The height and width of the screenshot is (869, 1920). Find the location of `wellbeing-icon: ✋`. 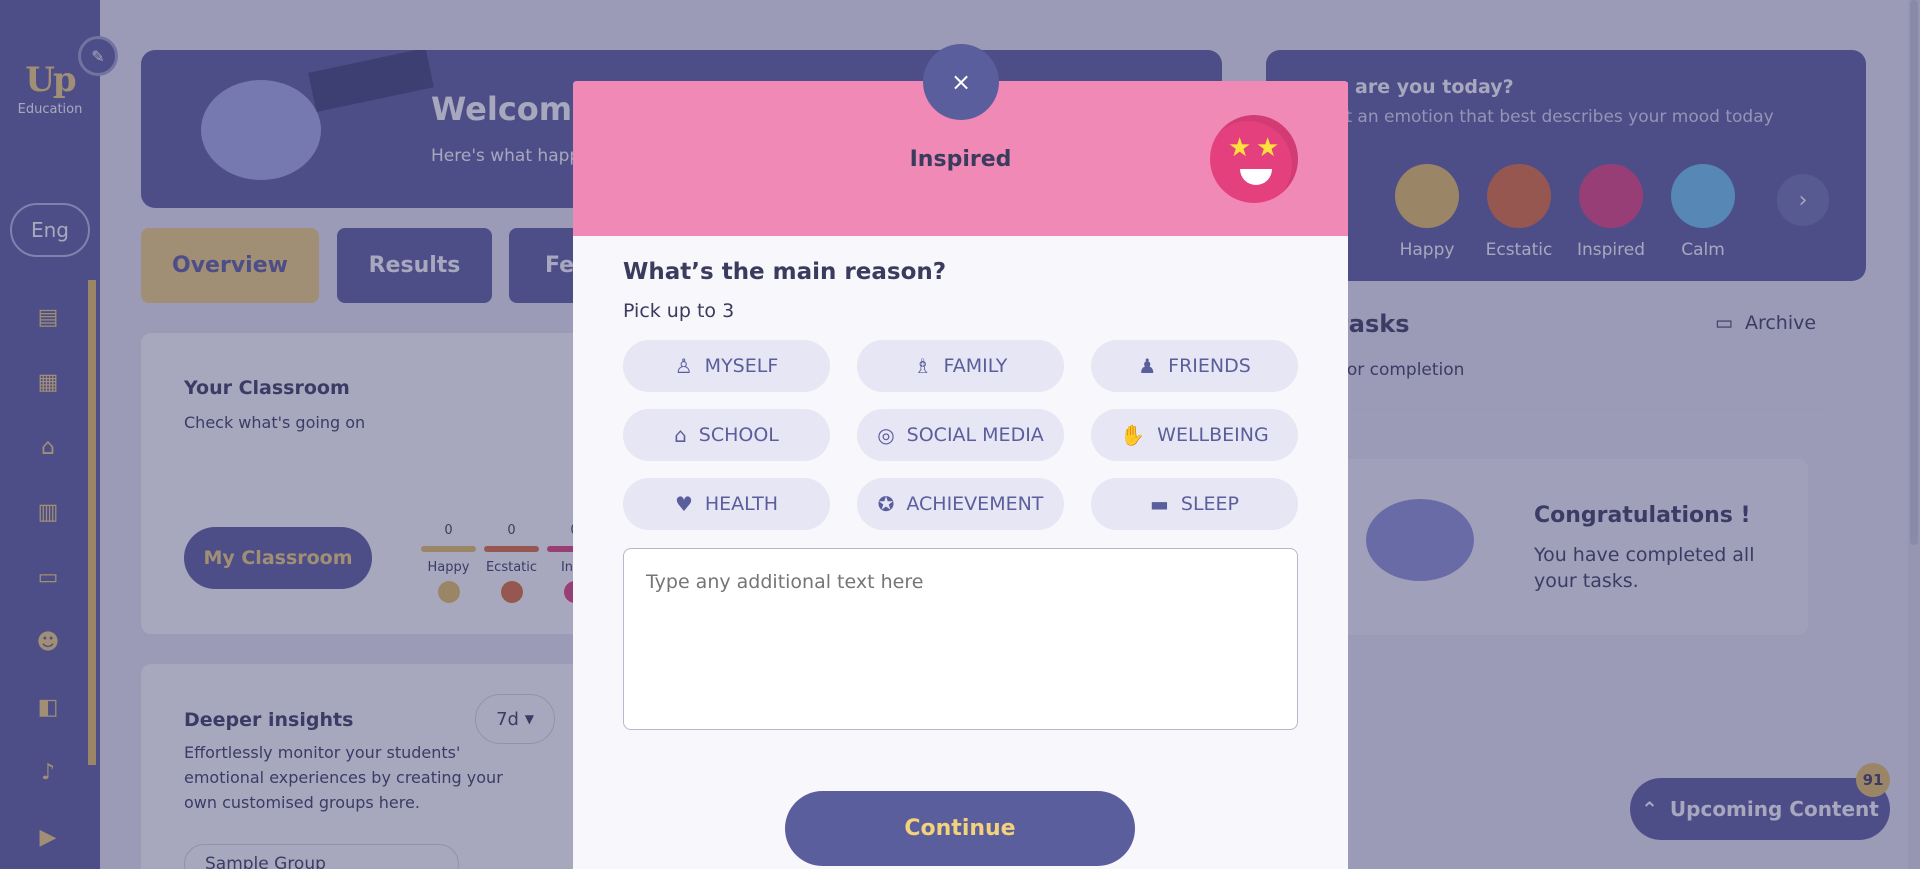

wellbeing-icon: ✋ is located at coordinates (1133, 435).